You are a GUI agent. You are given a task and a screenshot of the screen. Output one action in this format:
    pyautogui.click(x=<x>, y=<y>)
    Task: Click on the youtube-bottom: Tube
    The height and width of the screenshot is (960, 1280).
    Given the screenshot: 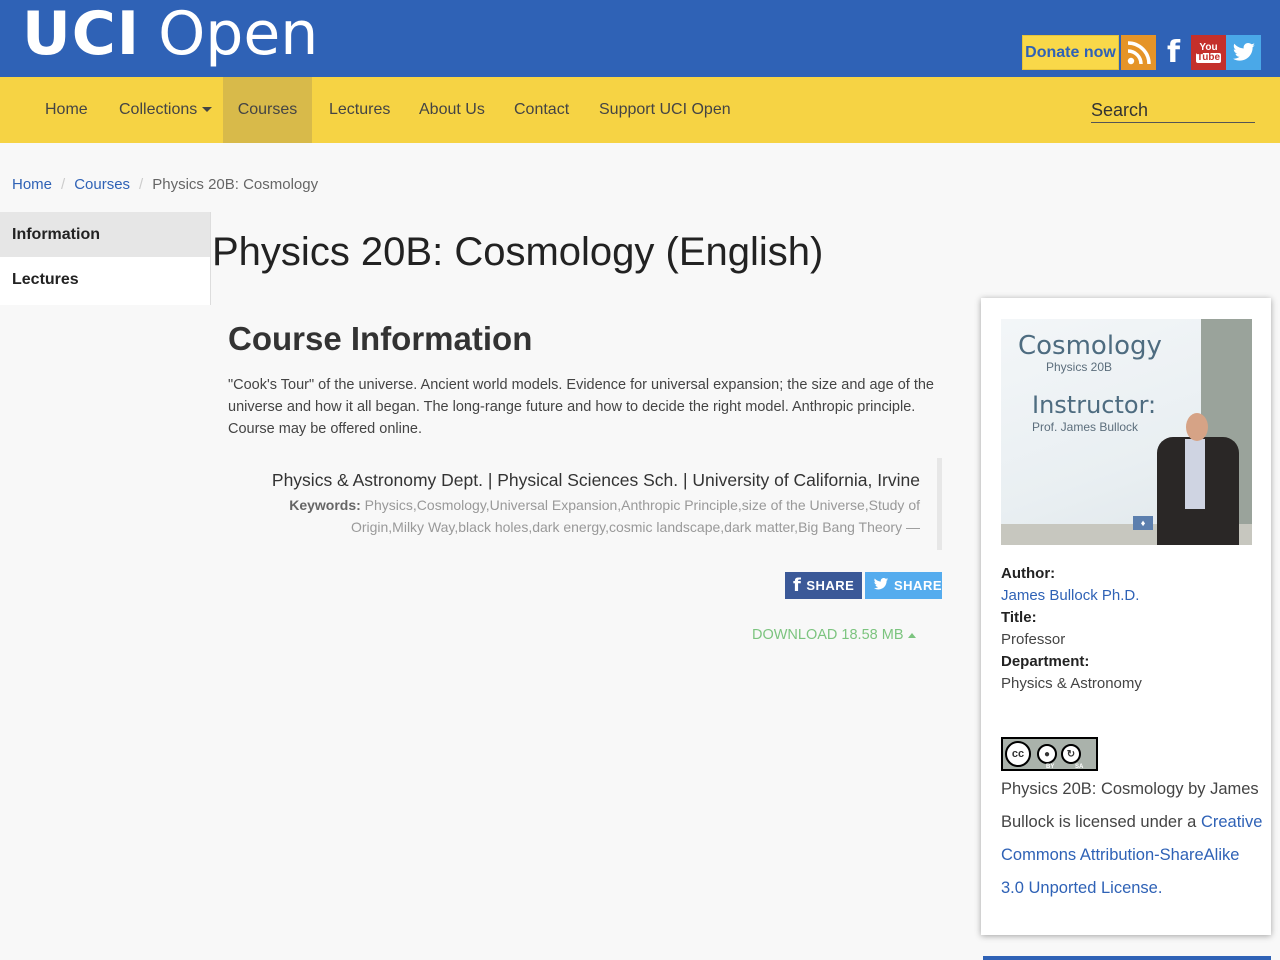 What is the action you would take?
    pyautogui.click(x=1208, y=57)
    